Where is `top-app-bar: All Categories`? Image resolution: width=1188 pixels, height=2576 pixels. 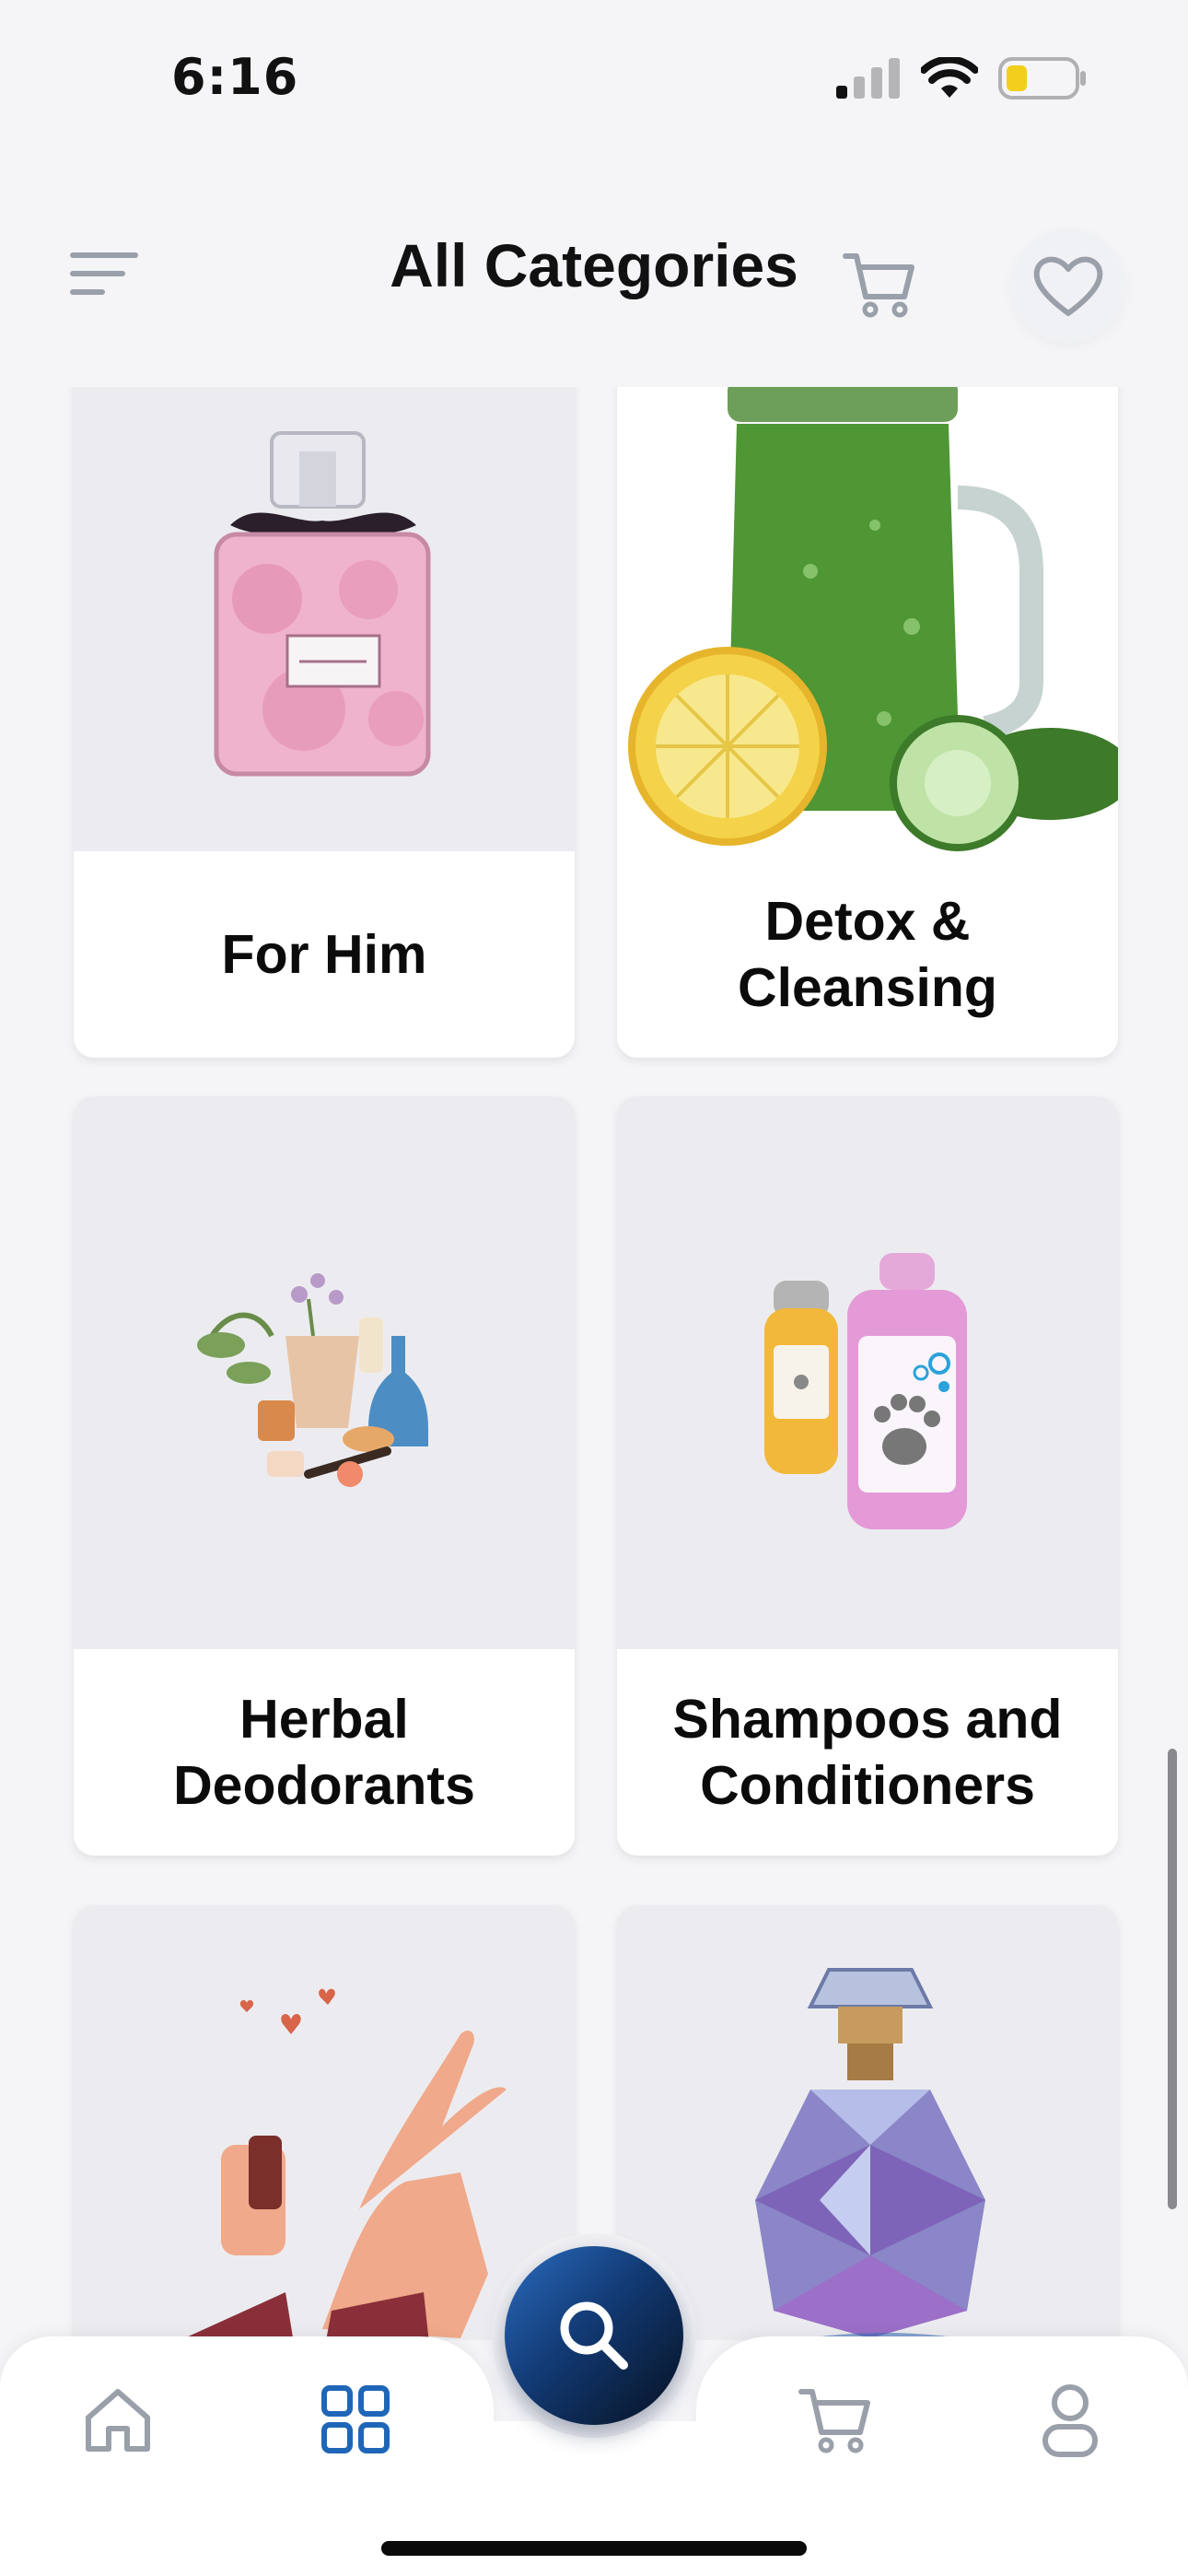
top-app-bar: All Categories is located at coordinates (594, 285).